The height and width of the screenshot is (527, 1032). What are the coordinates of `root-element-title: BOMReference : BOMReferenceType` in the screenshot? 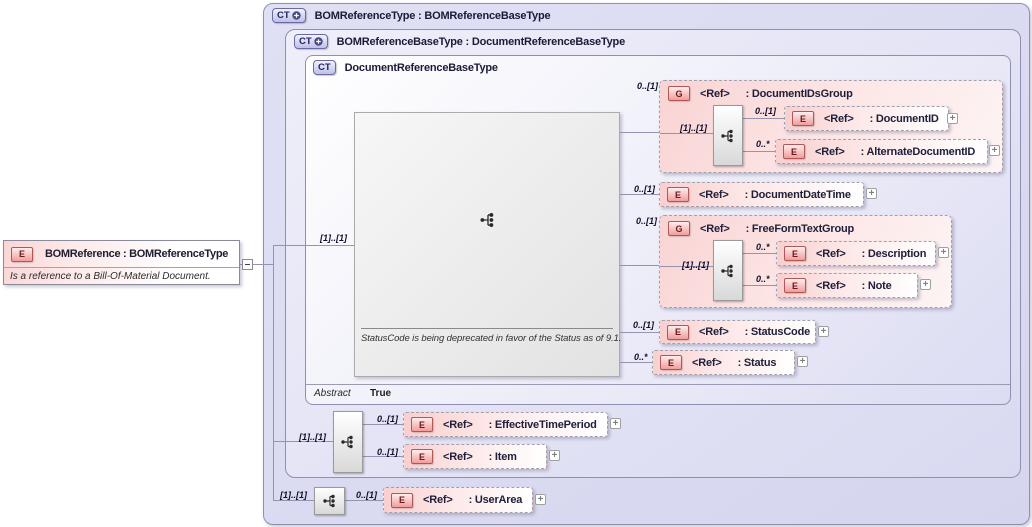 It's located at (137, 254).